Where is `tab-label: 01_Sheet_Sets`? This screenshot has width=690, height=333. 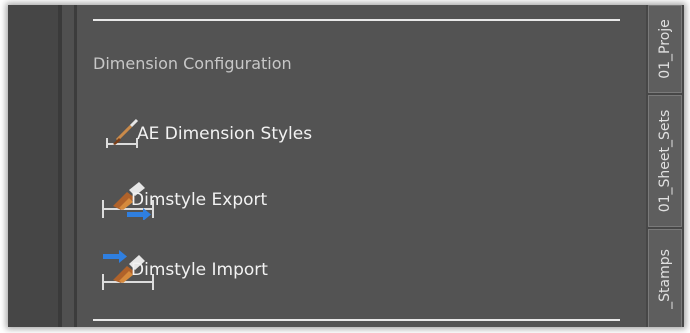 tab-label: 01_Sheet_Sets is located at coordinates (665, 161).